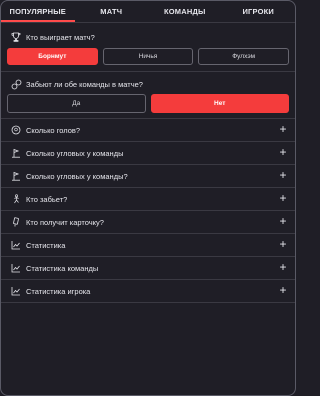 This screenshot has height=396, width=320. I want to click on winner-question-title: Кто выиграет матч?, so click(60, 37).